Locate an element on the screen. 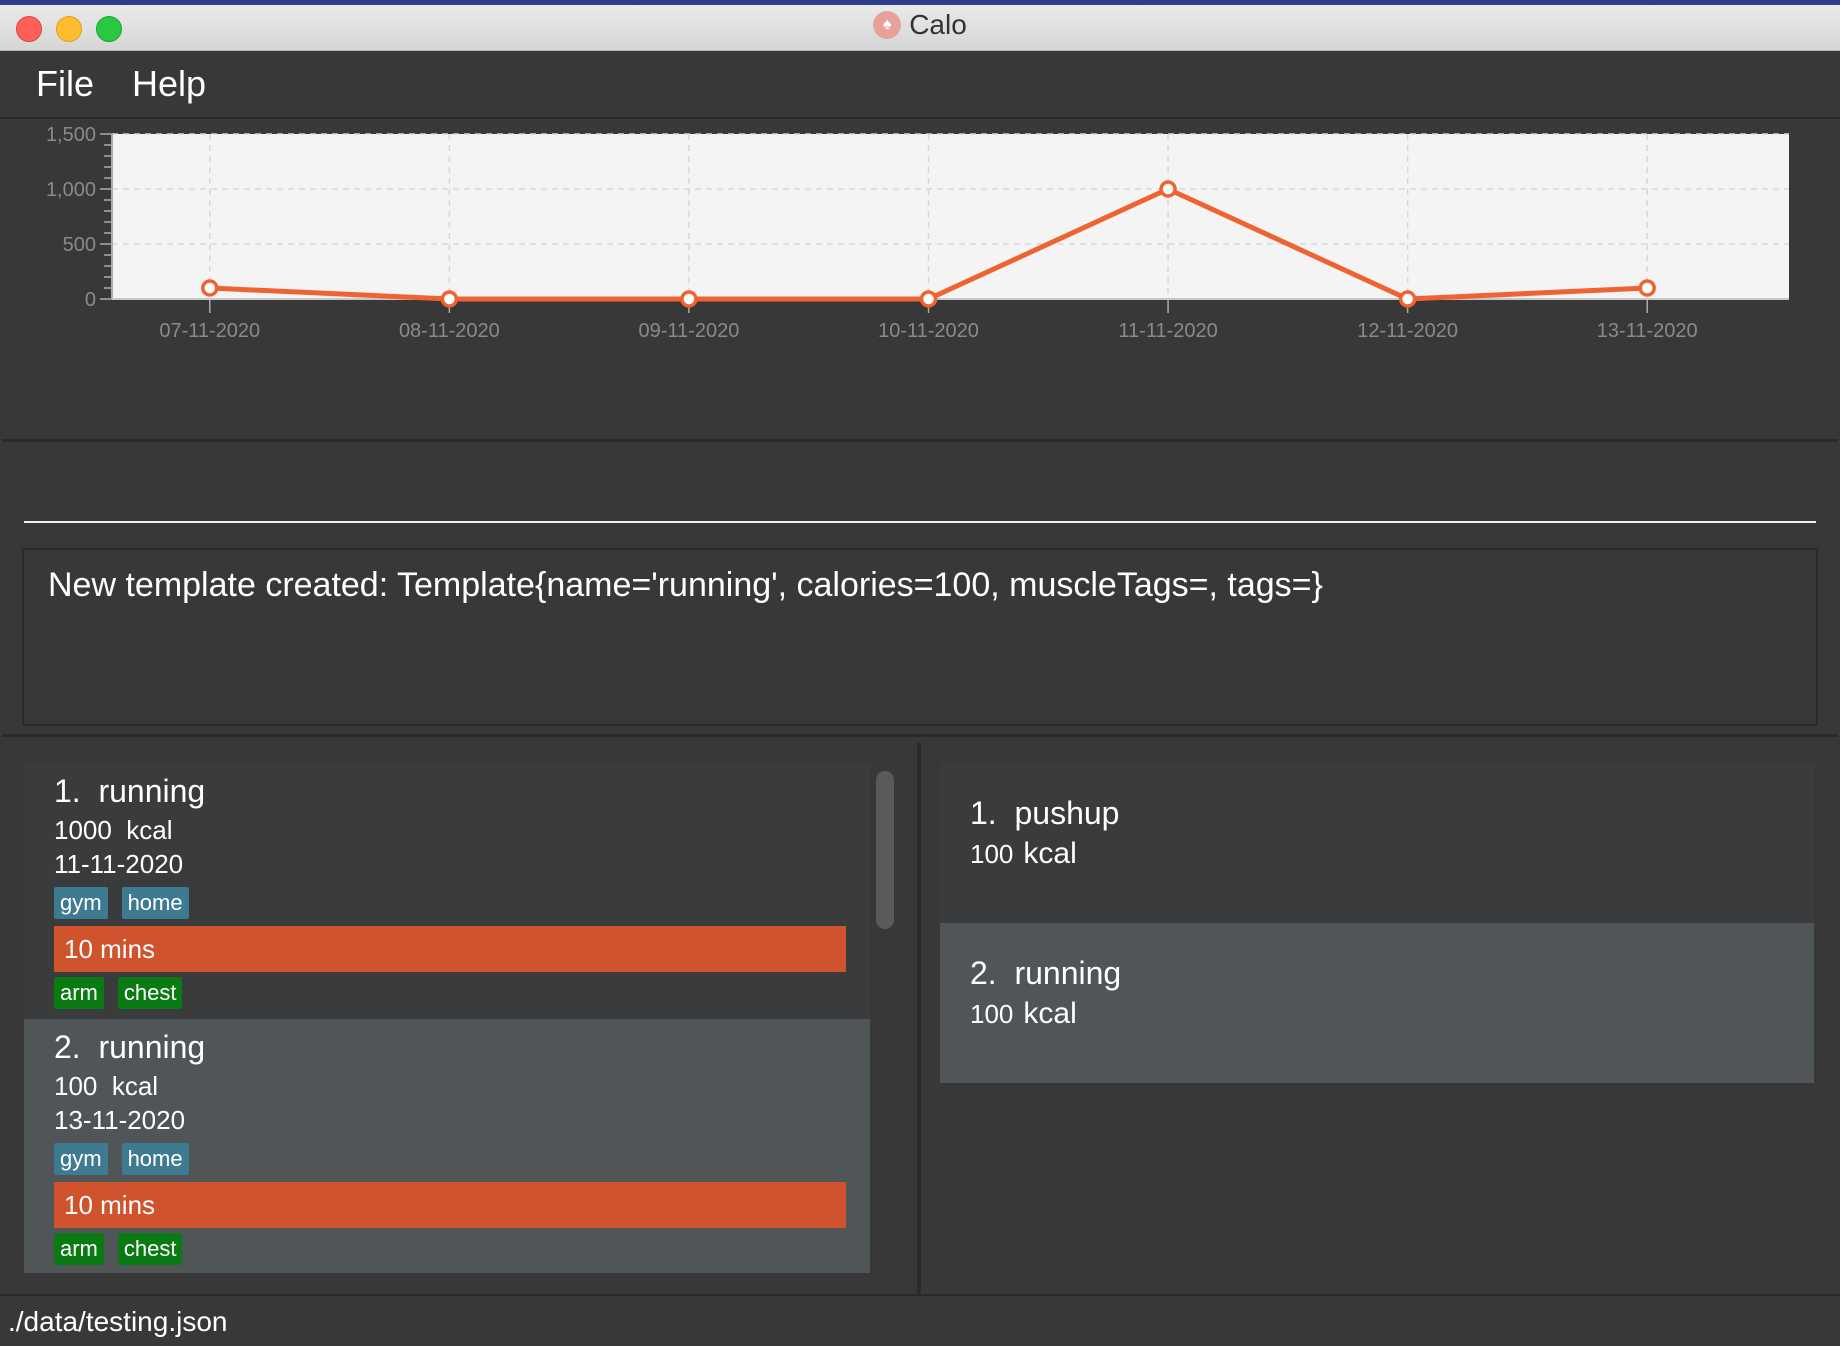 This screenshot has width=1840, height=1346. command-input is located at coordinates (922, 483).